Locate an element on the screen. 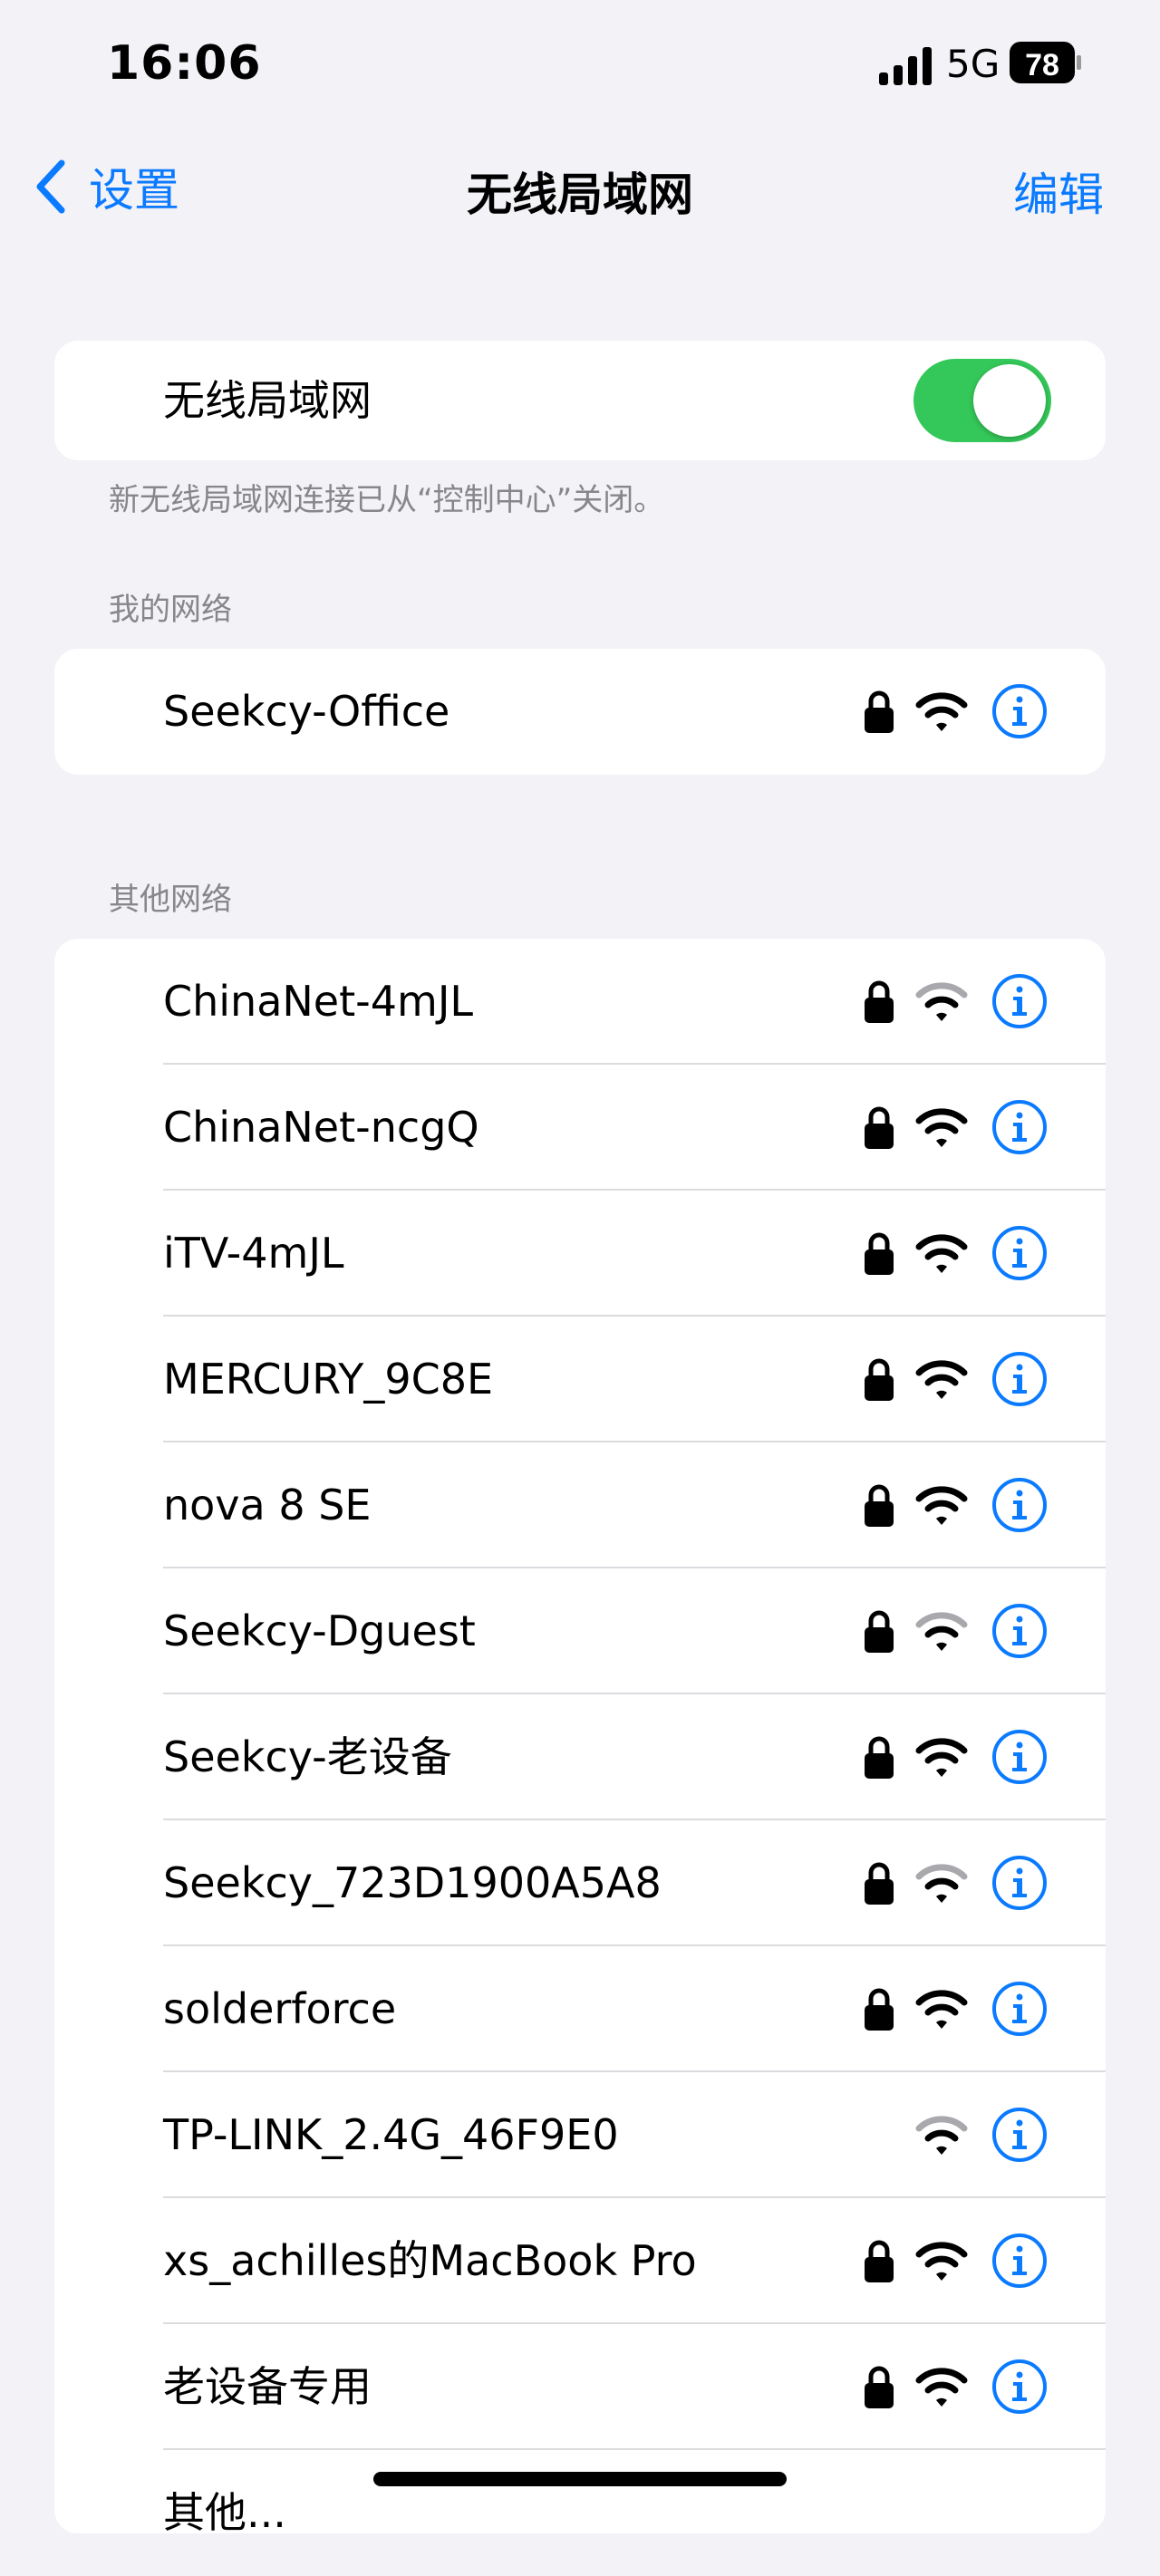  wifi-toggle-card: 无线局域网 is located at coordinates (580, 400).